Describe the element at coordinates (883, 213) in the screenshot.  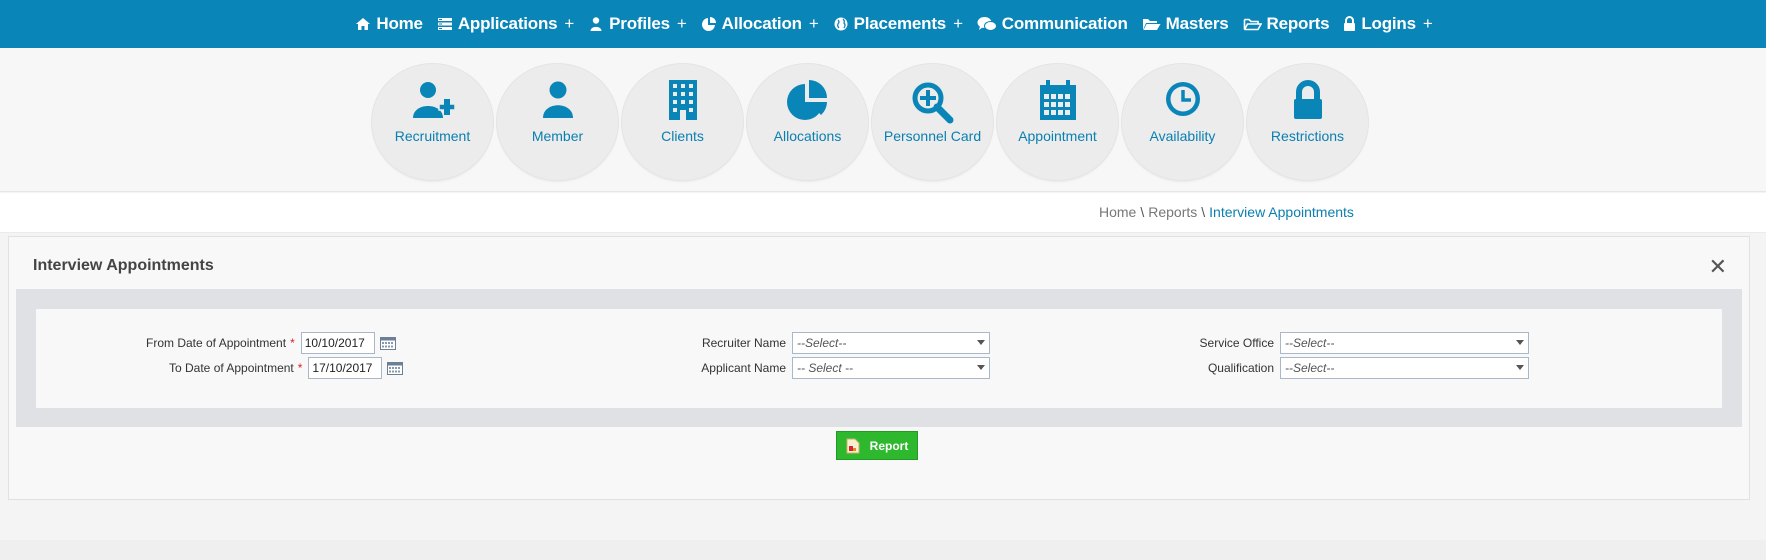
I see `breadcrumb-bar: Home \ Reports \ Interview Appointments` at that location.